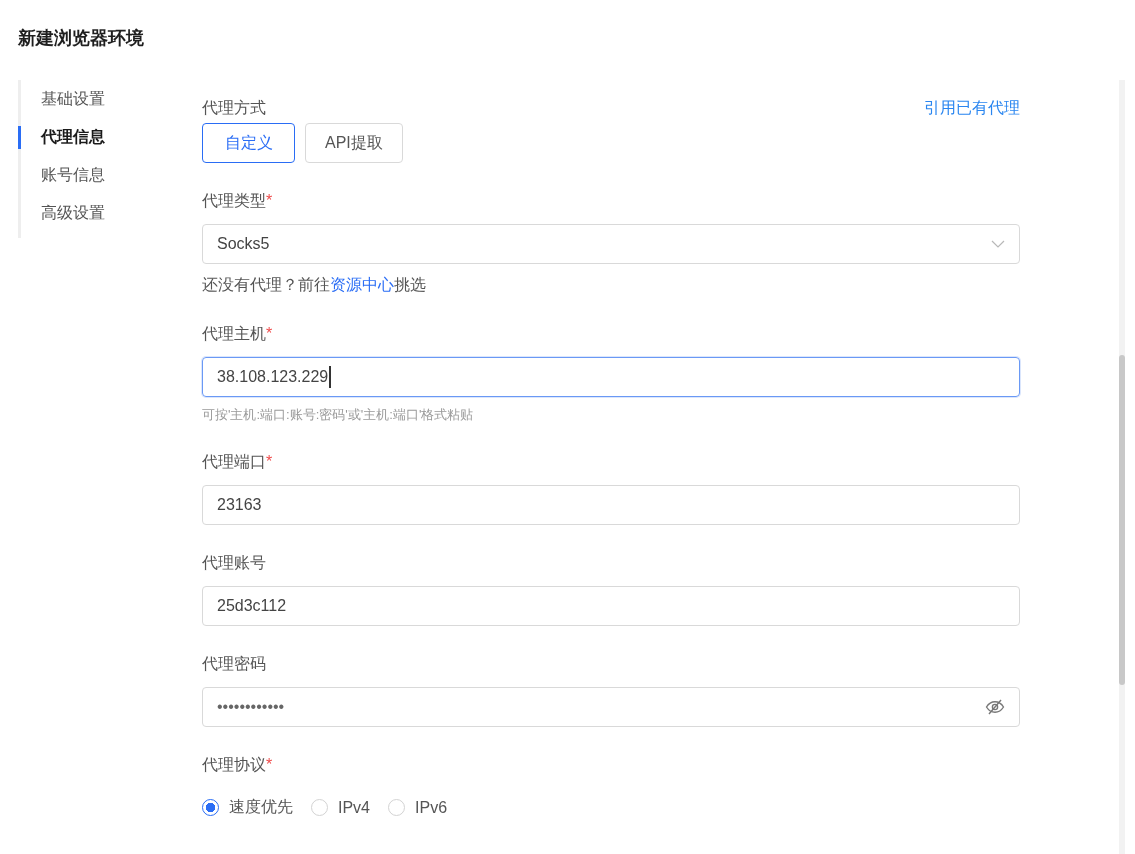 The height and width of the screenshot is (854, 1135). I want to click on reference-proxy-link: 引用已有代理, so click(972, 108).